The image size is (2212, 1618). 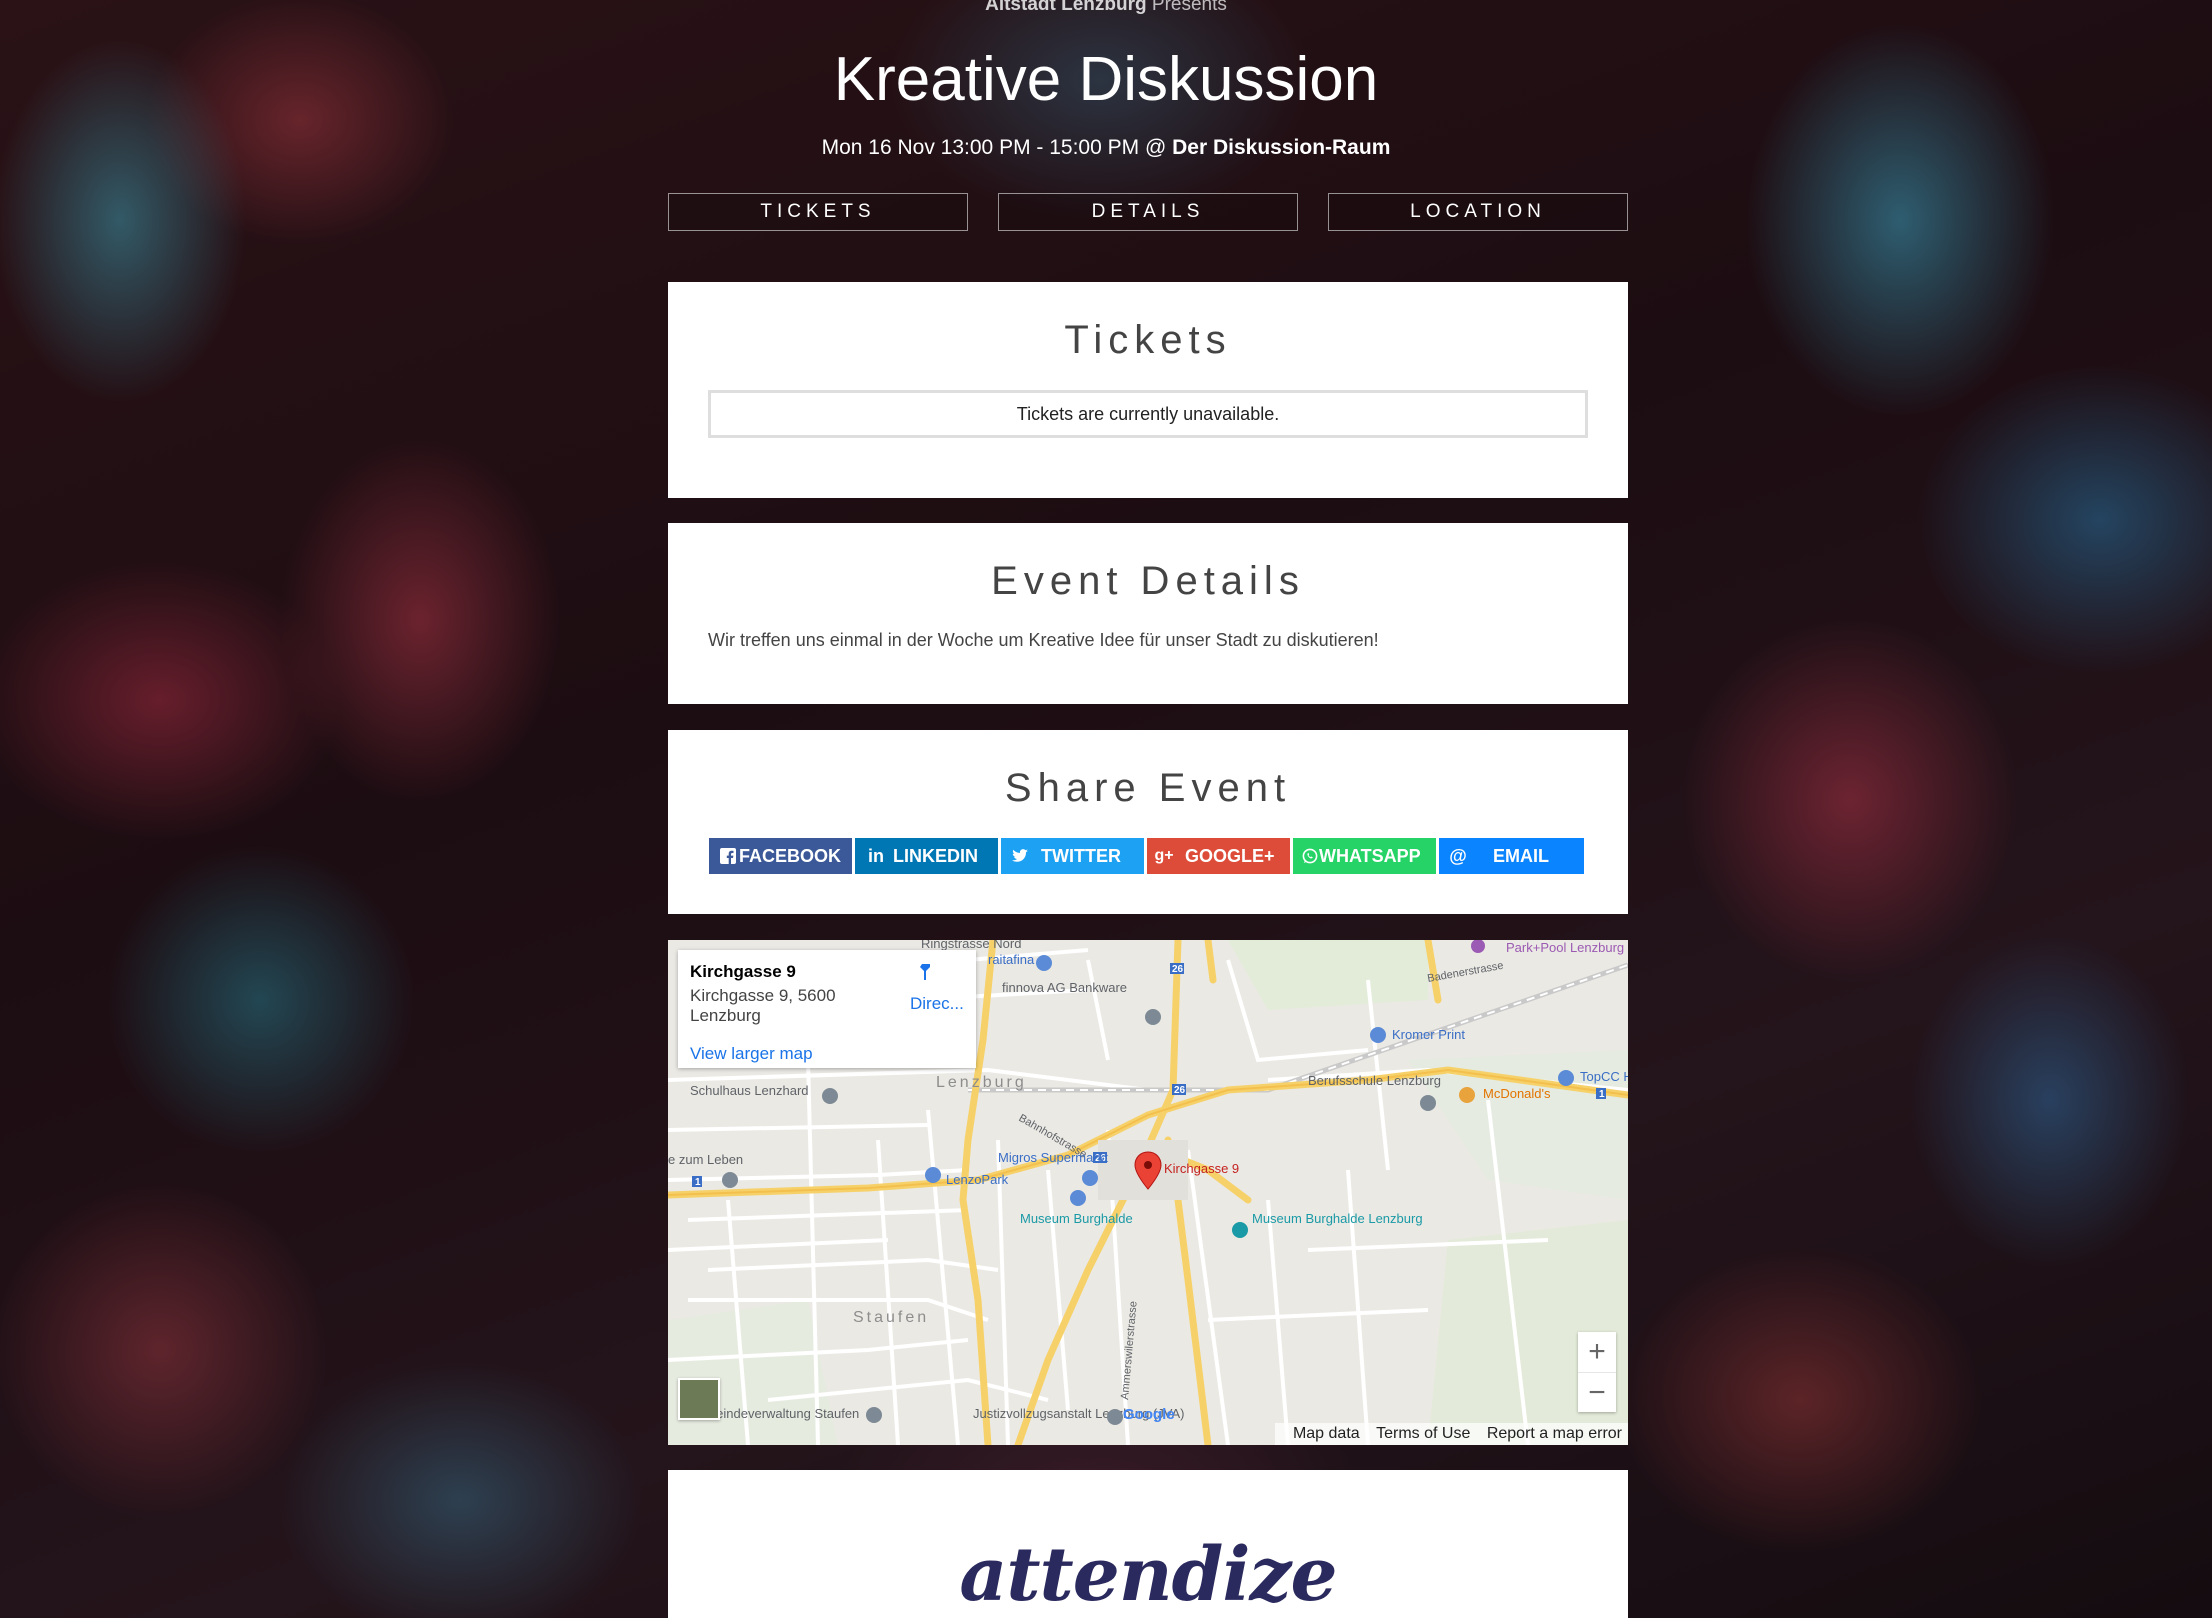 What do you see at coordinates (1149, 1414) in the screenshot?
I see `google-logo: Google` at bounding box center [1149, 1414].